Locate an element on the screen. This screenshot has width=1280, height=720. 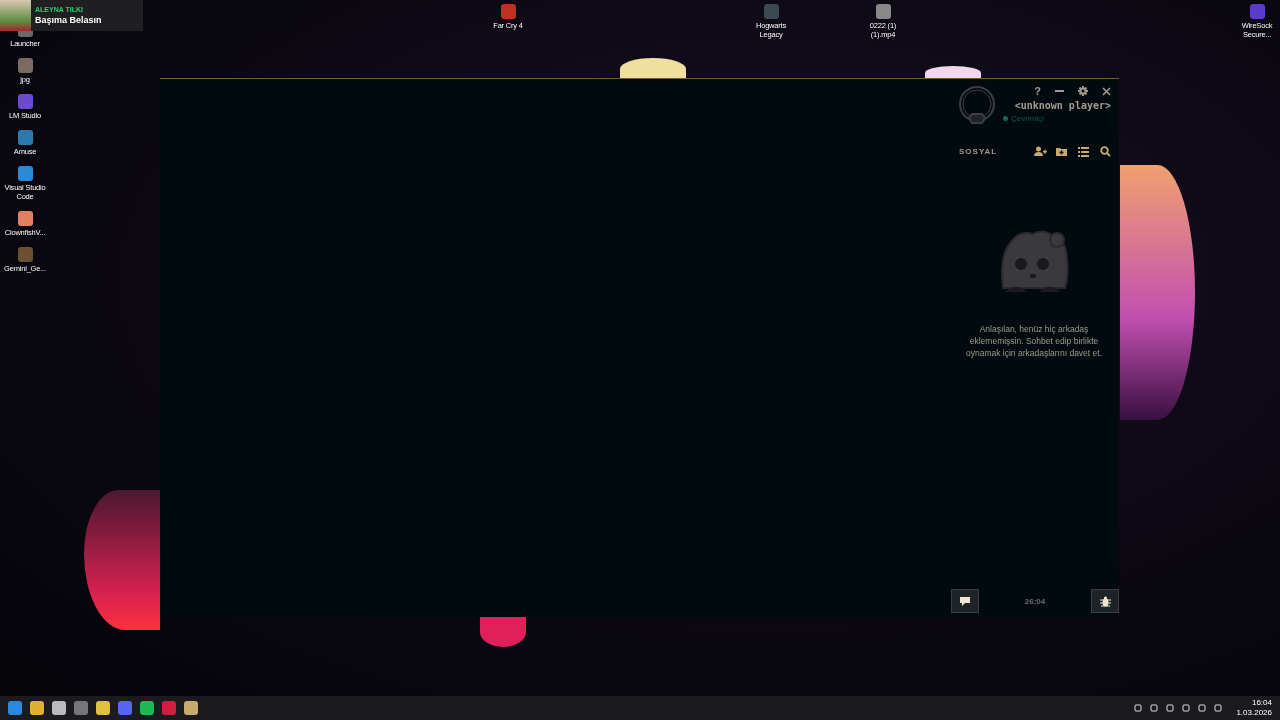
settings-icon is located at coordinates (1083, 91).